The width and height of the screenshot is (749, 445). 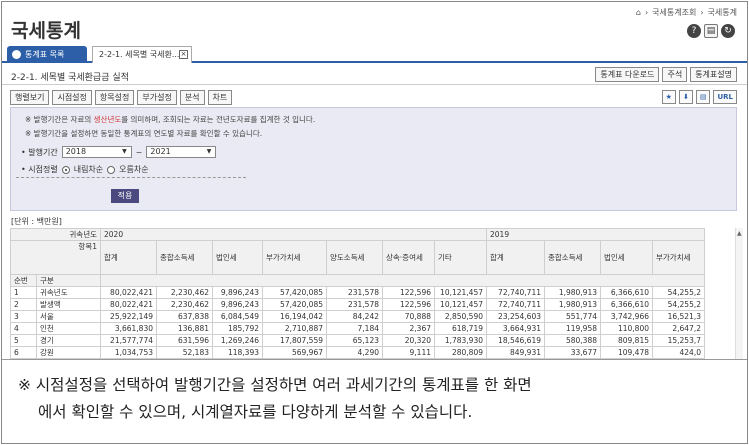 What do you see at coordinates (627, 74) in the screenshot?
I see `download-table-button: 통계표 다운로드` at bounding box center [627, 74].